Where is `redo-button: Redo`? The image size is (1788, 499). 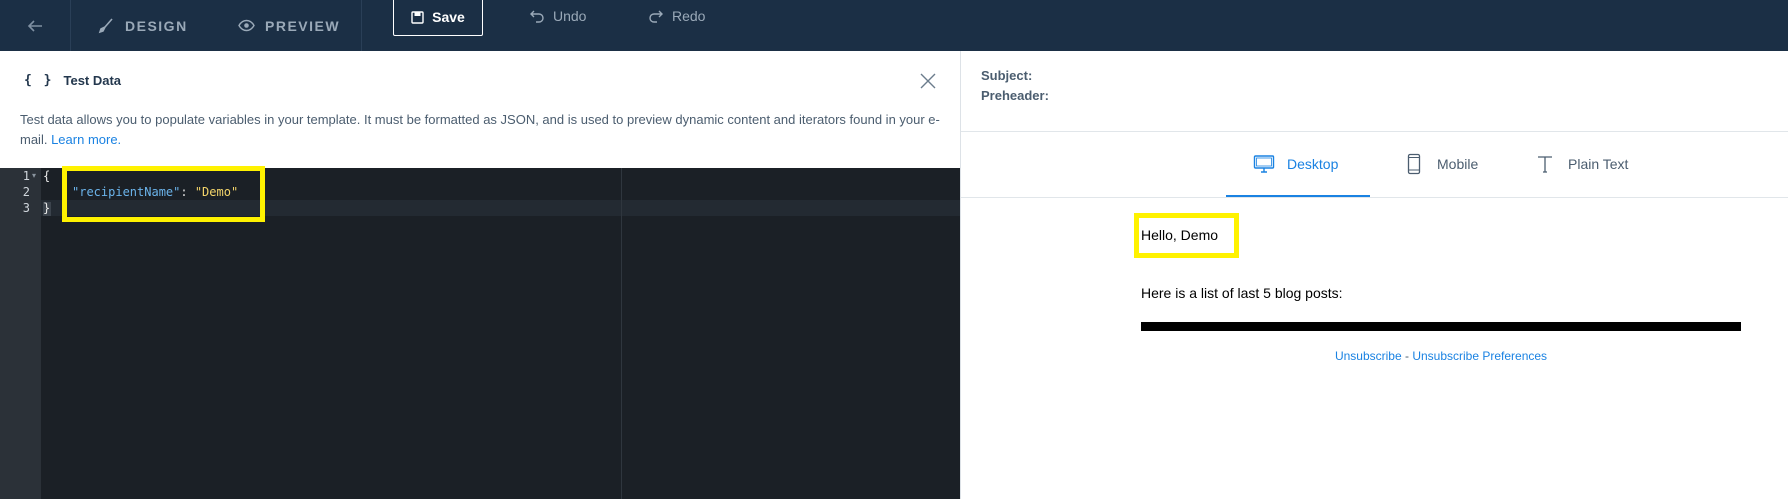 redo-button: Redo is located at coordinates (676, 16).